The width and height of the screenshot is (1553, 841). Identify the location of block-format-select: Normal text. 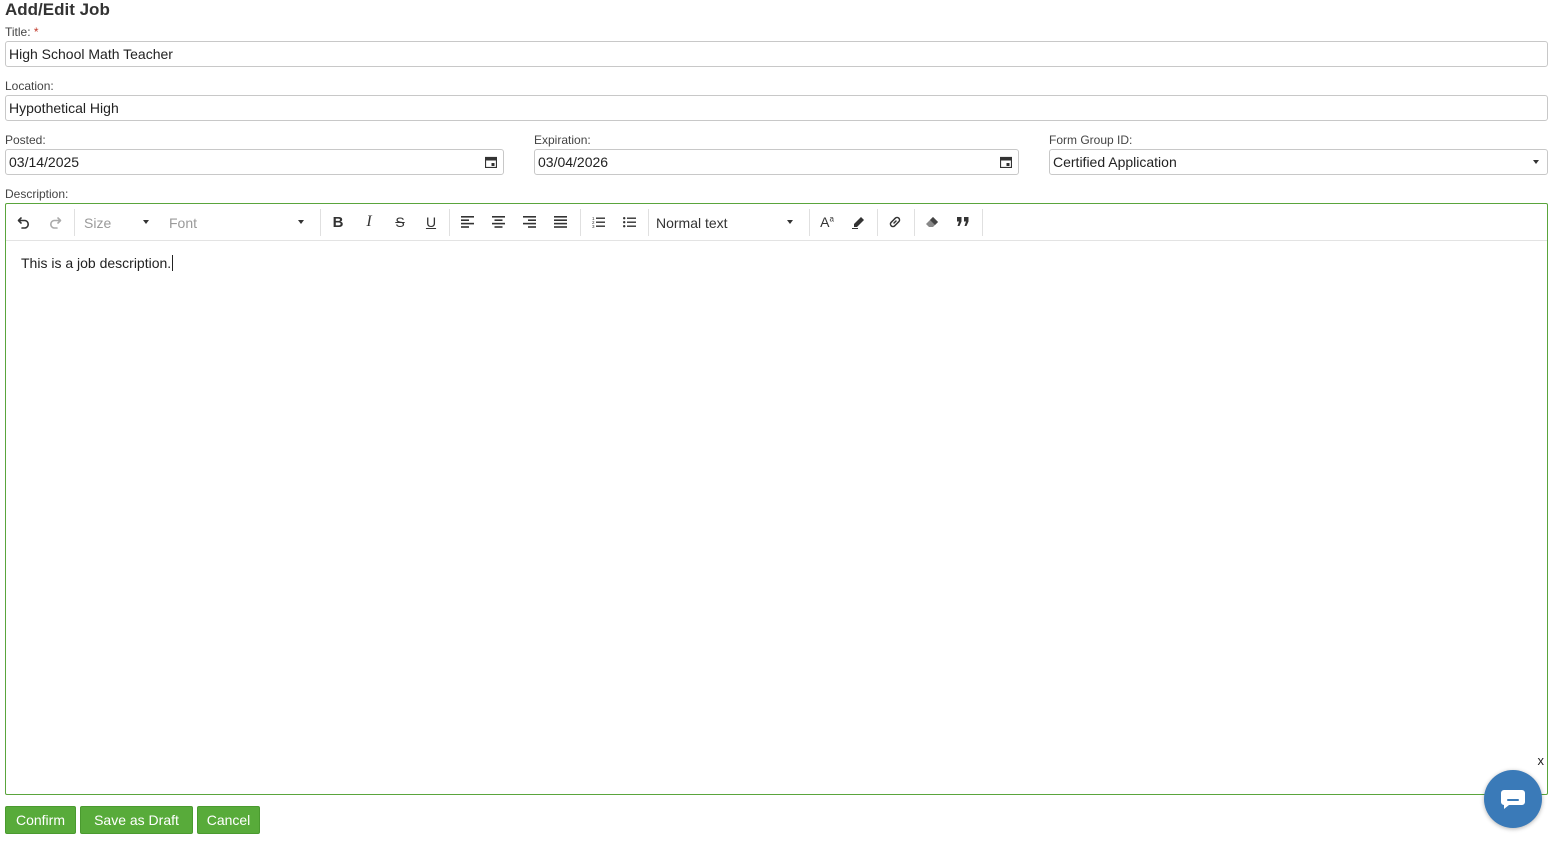
(731, 223).